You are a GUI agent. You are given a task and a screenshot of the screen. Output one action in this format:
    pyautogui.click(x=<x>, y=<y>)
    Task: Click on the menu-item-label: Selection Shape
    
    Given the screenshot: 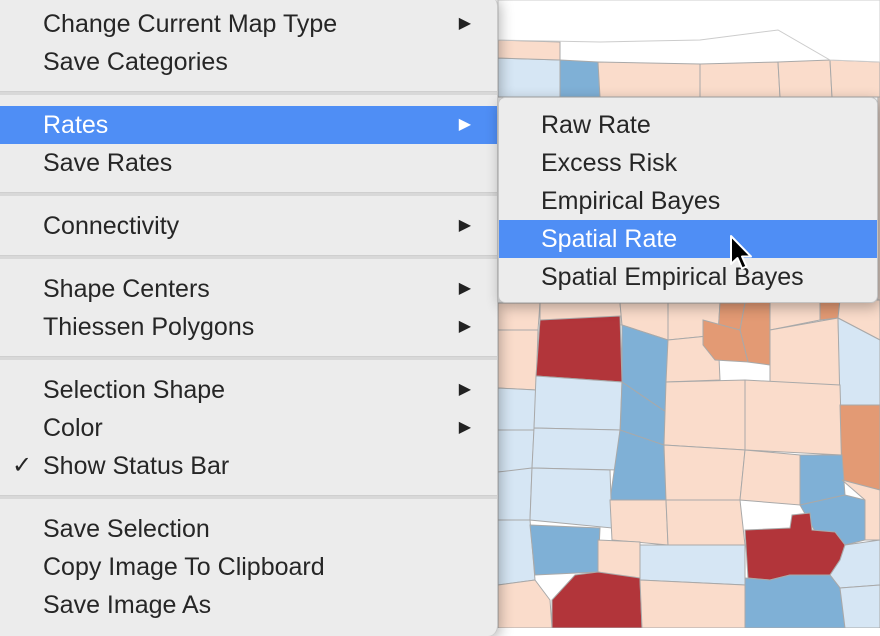 What is the action you would take?
    pyautogui.click(x=134, y=390)
    